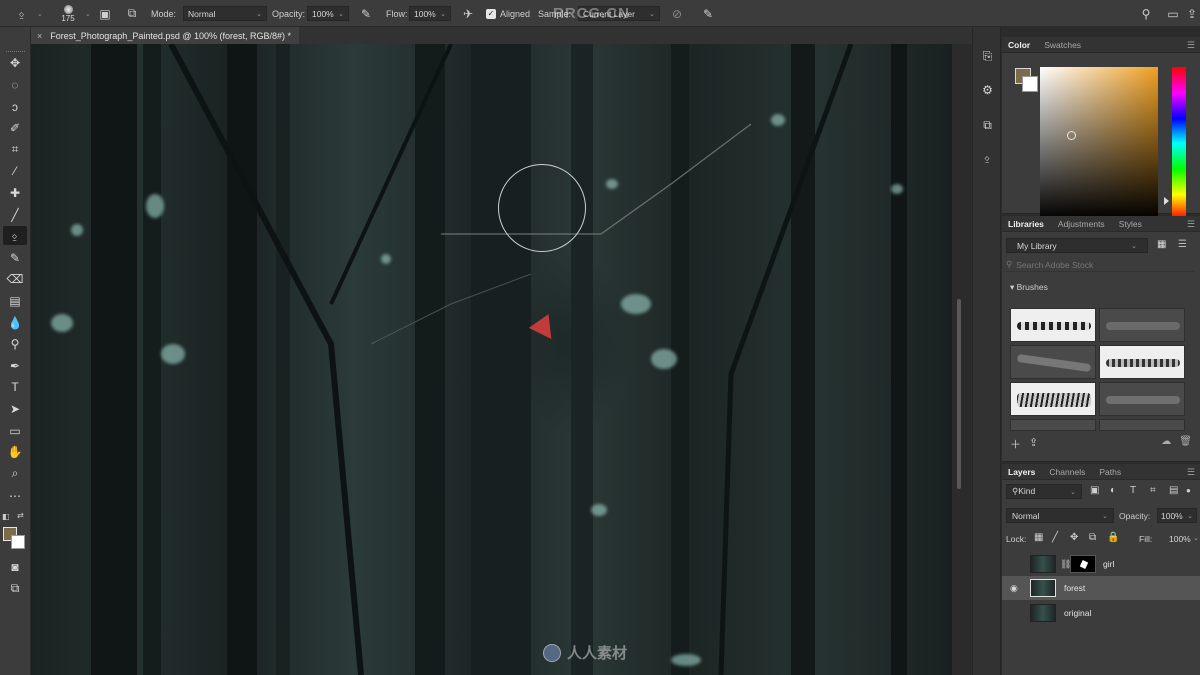 The height and width of the screenshot is (675, 1200). What do you see at coordinates (677, 13) in the screenshot?
I see `ignore-adjustment-layers-icon: ⊘` at bounding box center [677, 13].